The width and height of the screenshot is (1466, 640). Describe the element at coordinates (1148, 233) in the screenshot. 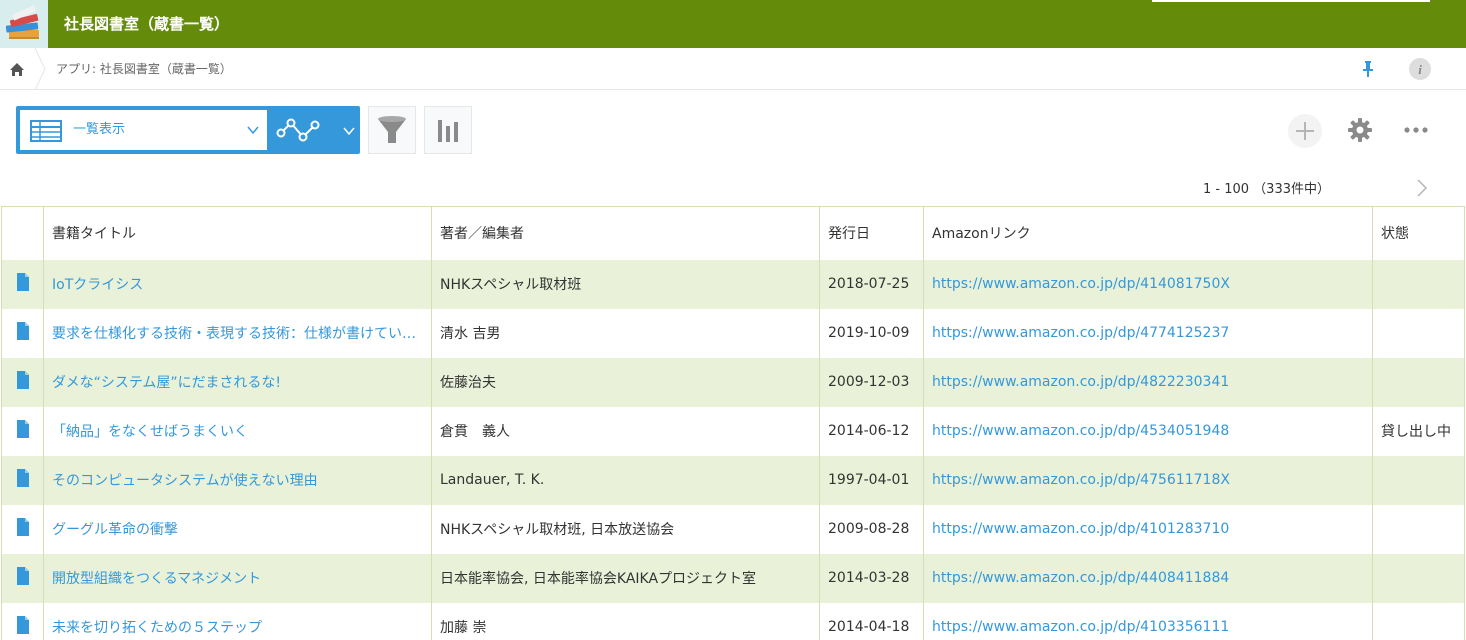

I see `column-header-link: Amazonリンク` at that location.